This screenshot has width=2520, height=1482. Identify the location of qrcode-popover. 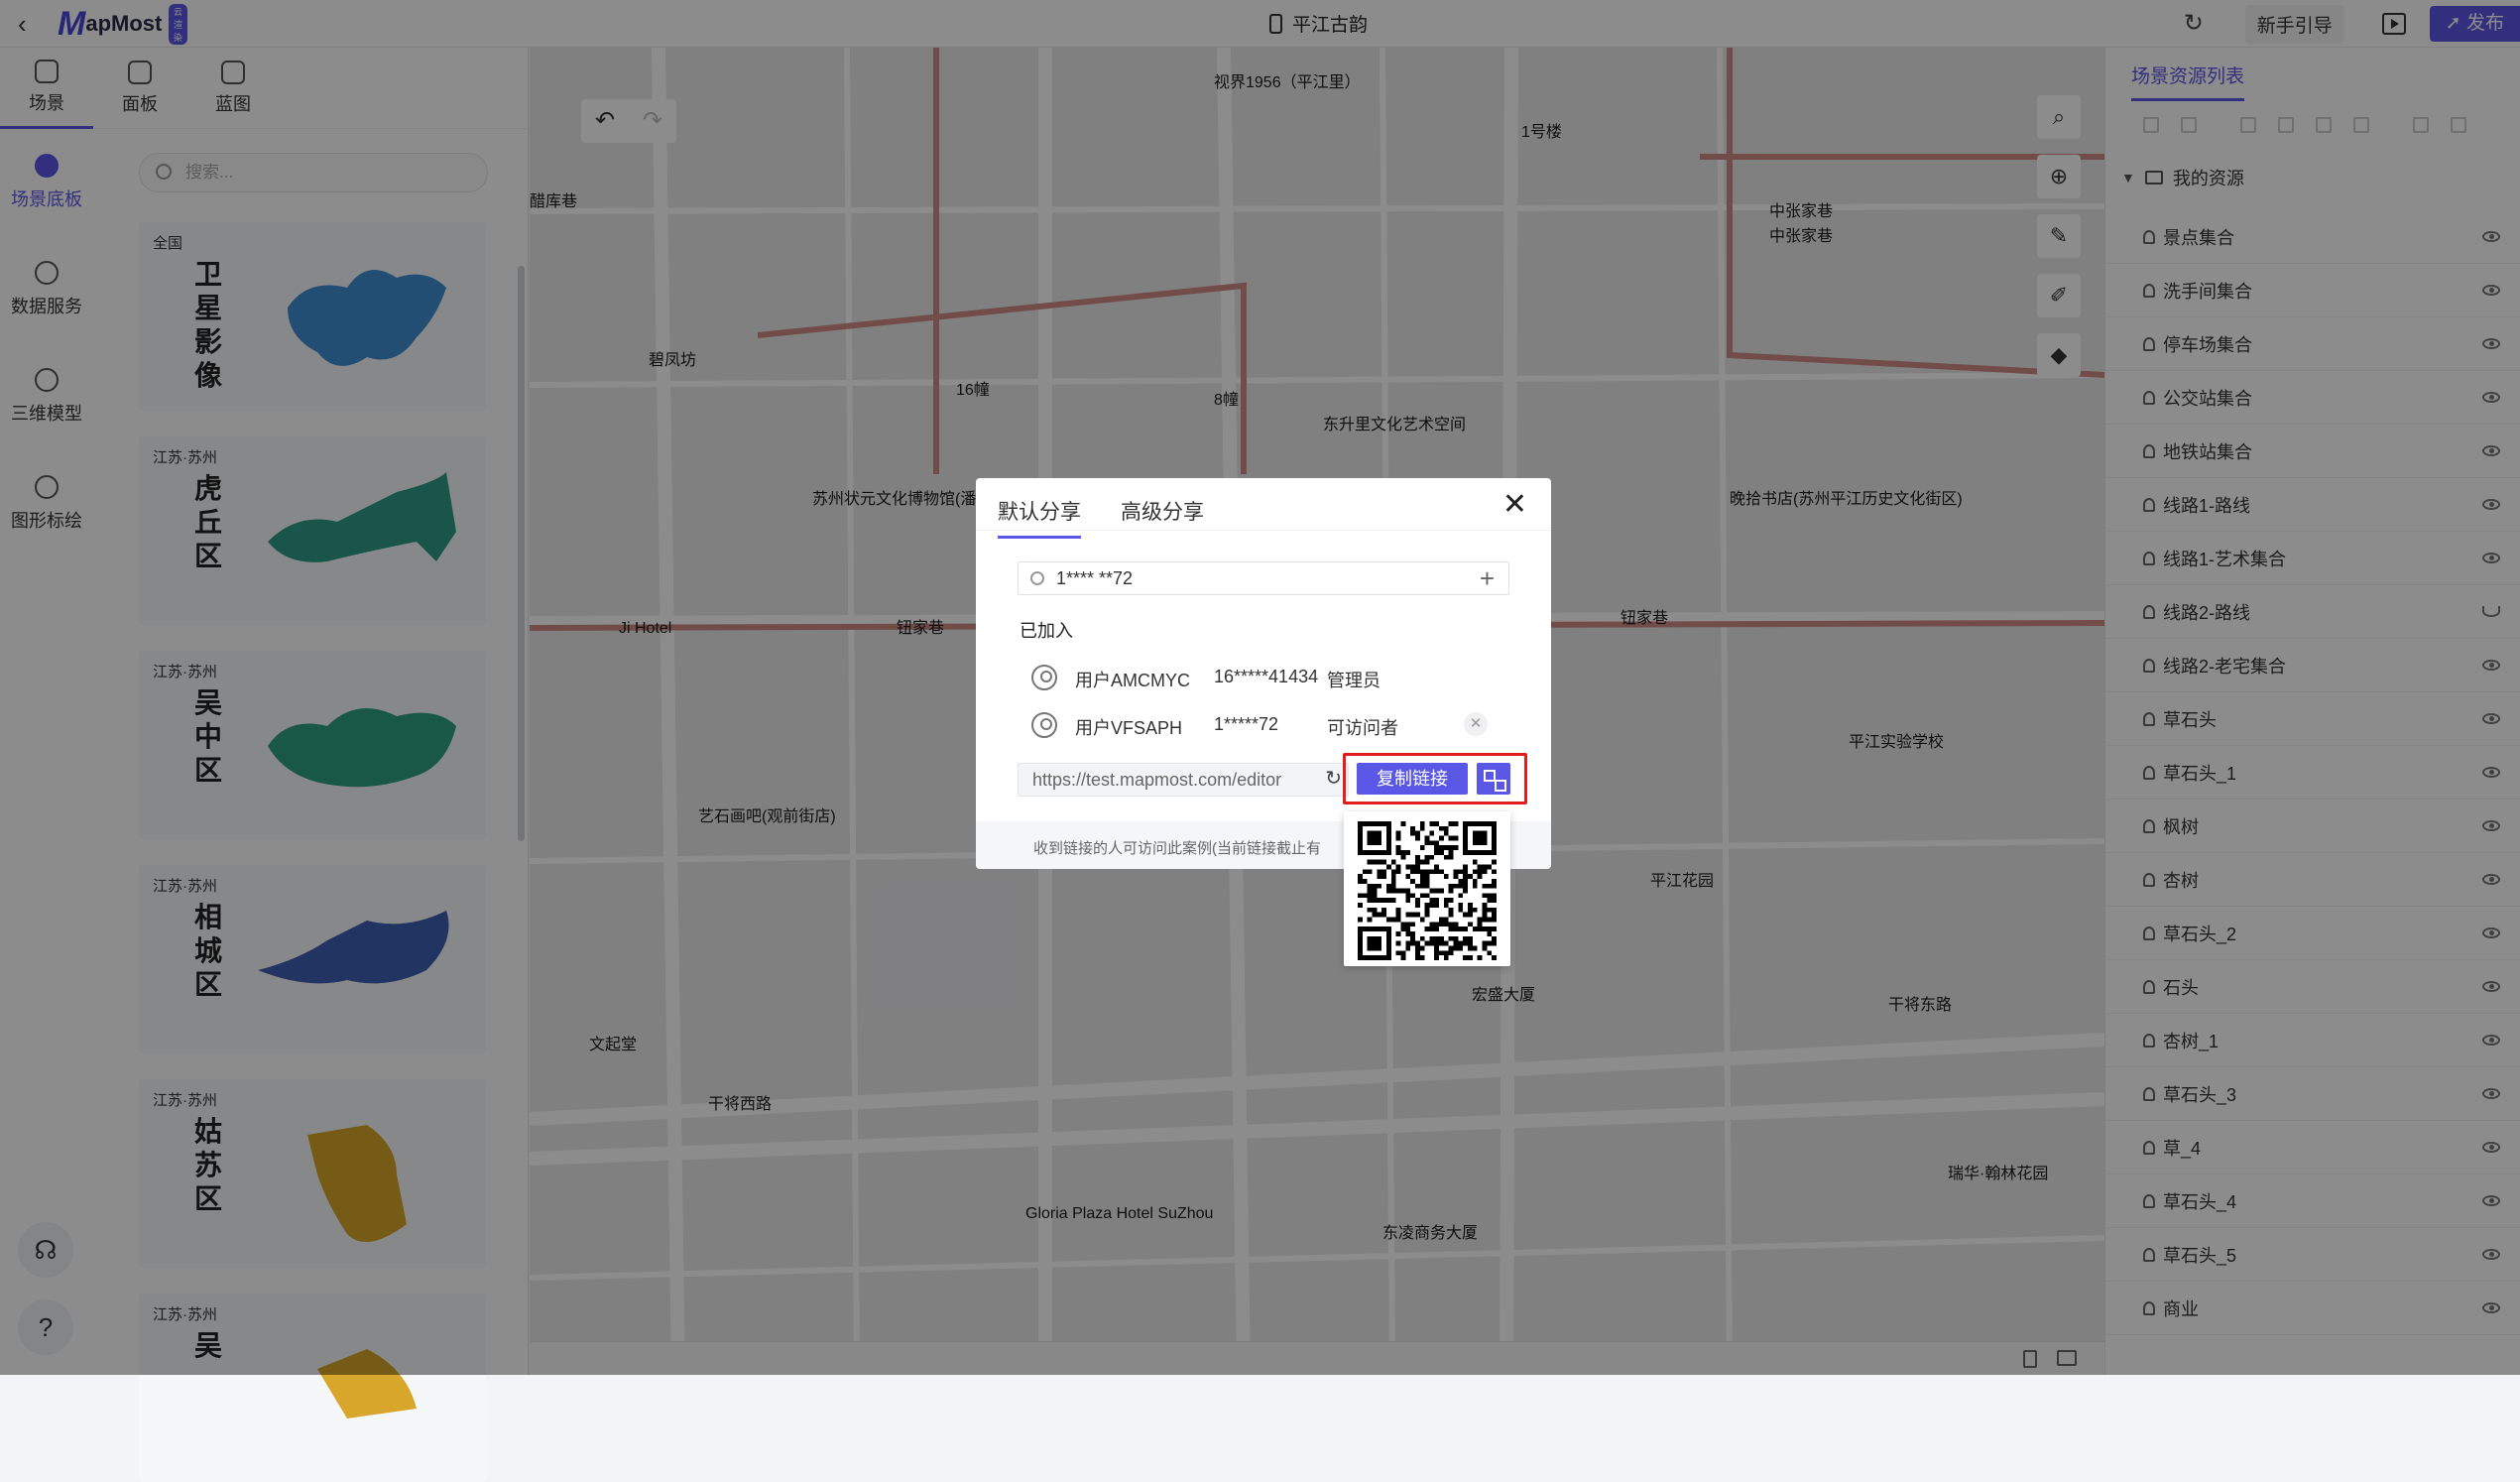
(1427, 888).